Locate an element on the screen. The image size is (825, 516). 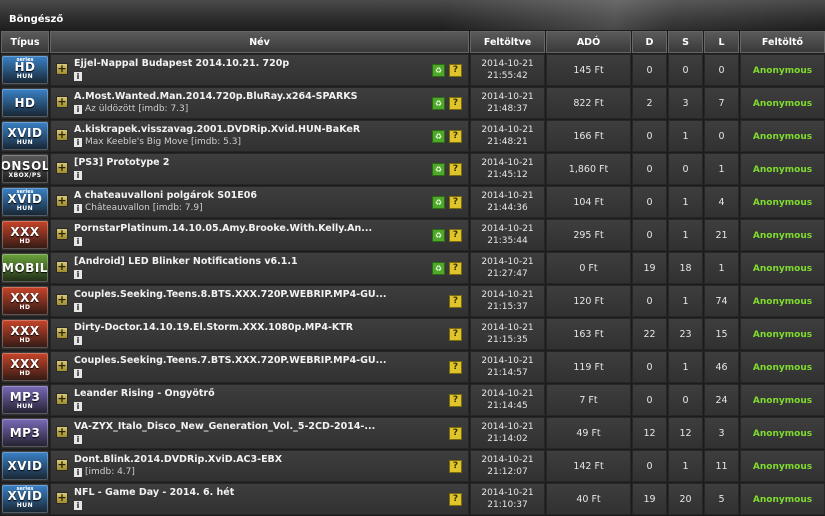
type-cell: XVID is located at coordinates (25, 466).